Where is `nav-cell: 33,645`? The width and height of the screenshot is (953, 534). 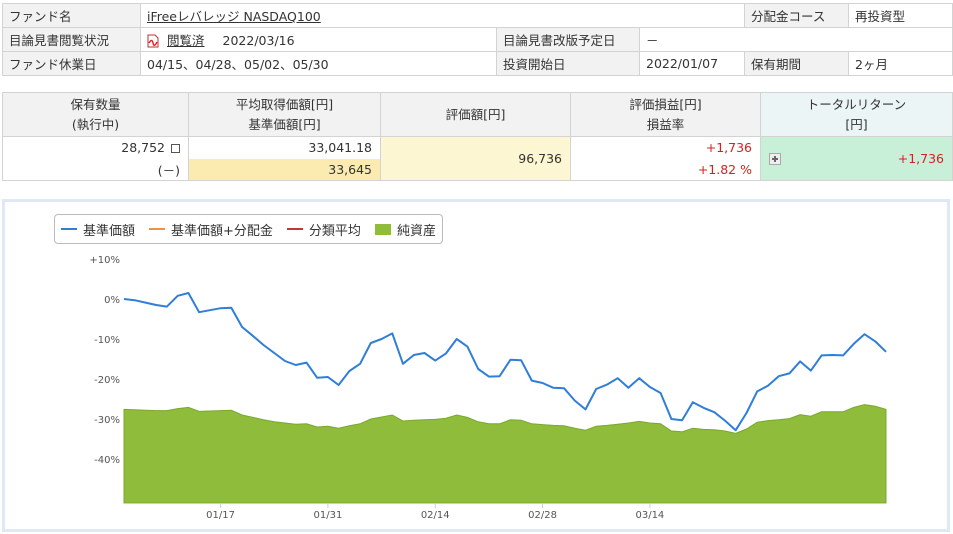
nav-cell: 33,645 is located at coordinates (284, 169).